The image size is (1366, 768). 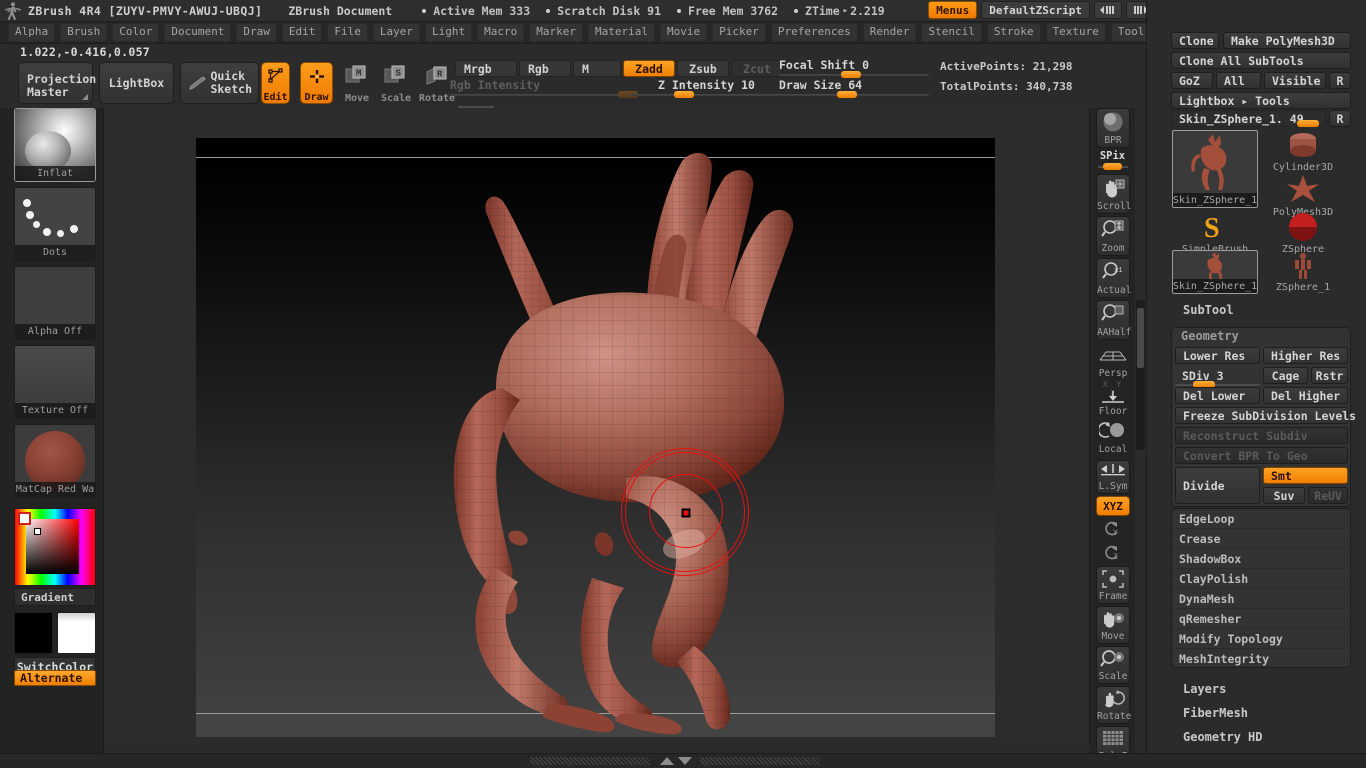 I want to click on freeze-subdivision-button: Freeze SubDivision Levels, so click(x=1265, y=415).